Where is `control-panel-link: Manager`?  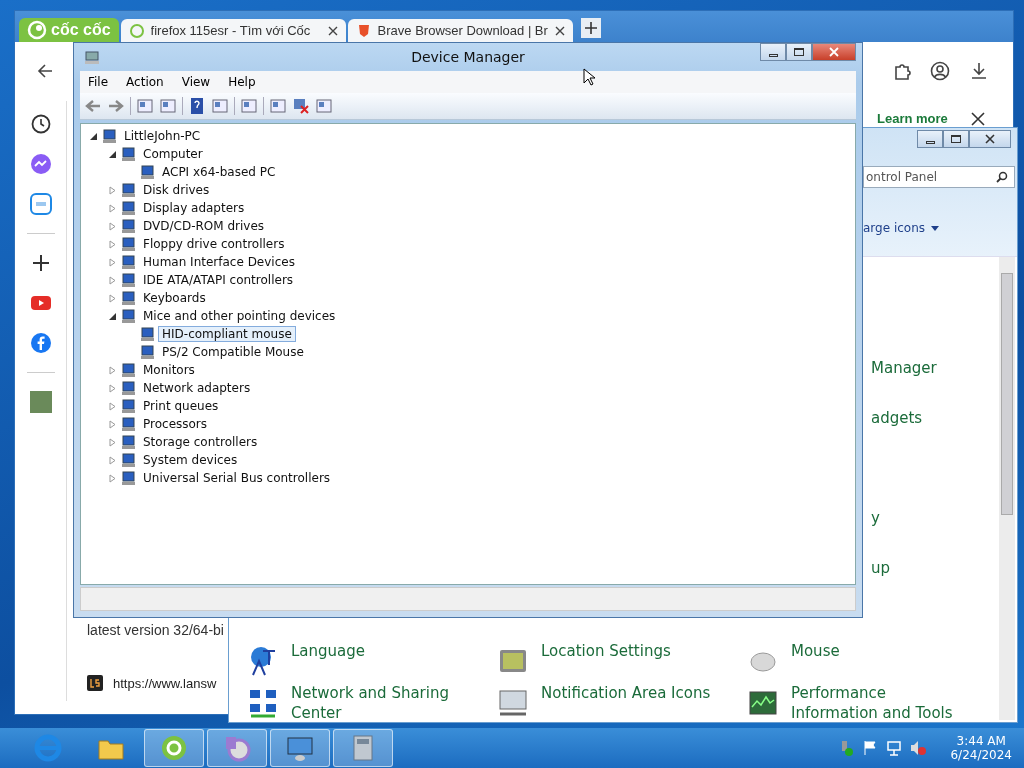
control-panel-link: Manager is located at coordinates (904, 368).